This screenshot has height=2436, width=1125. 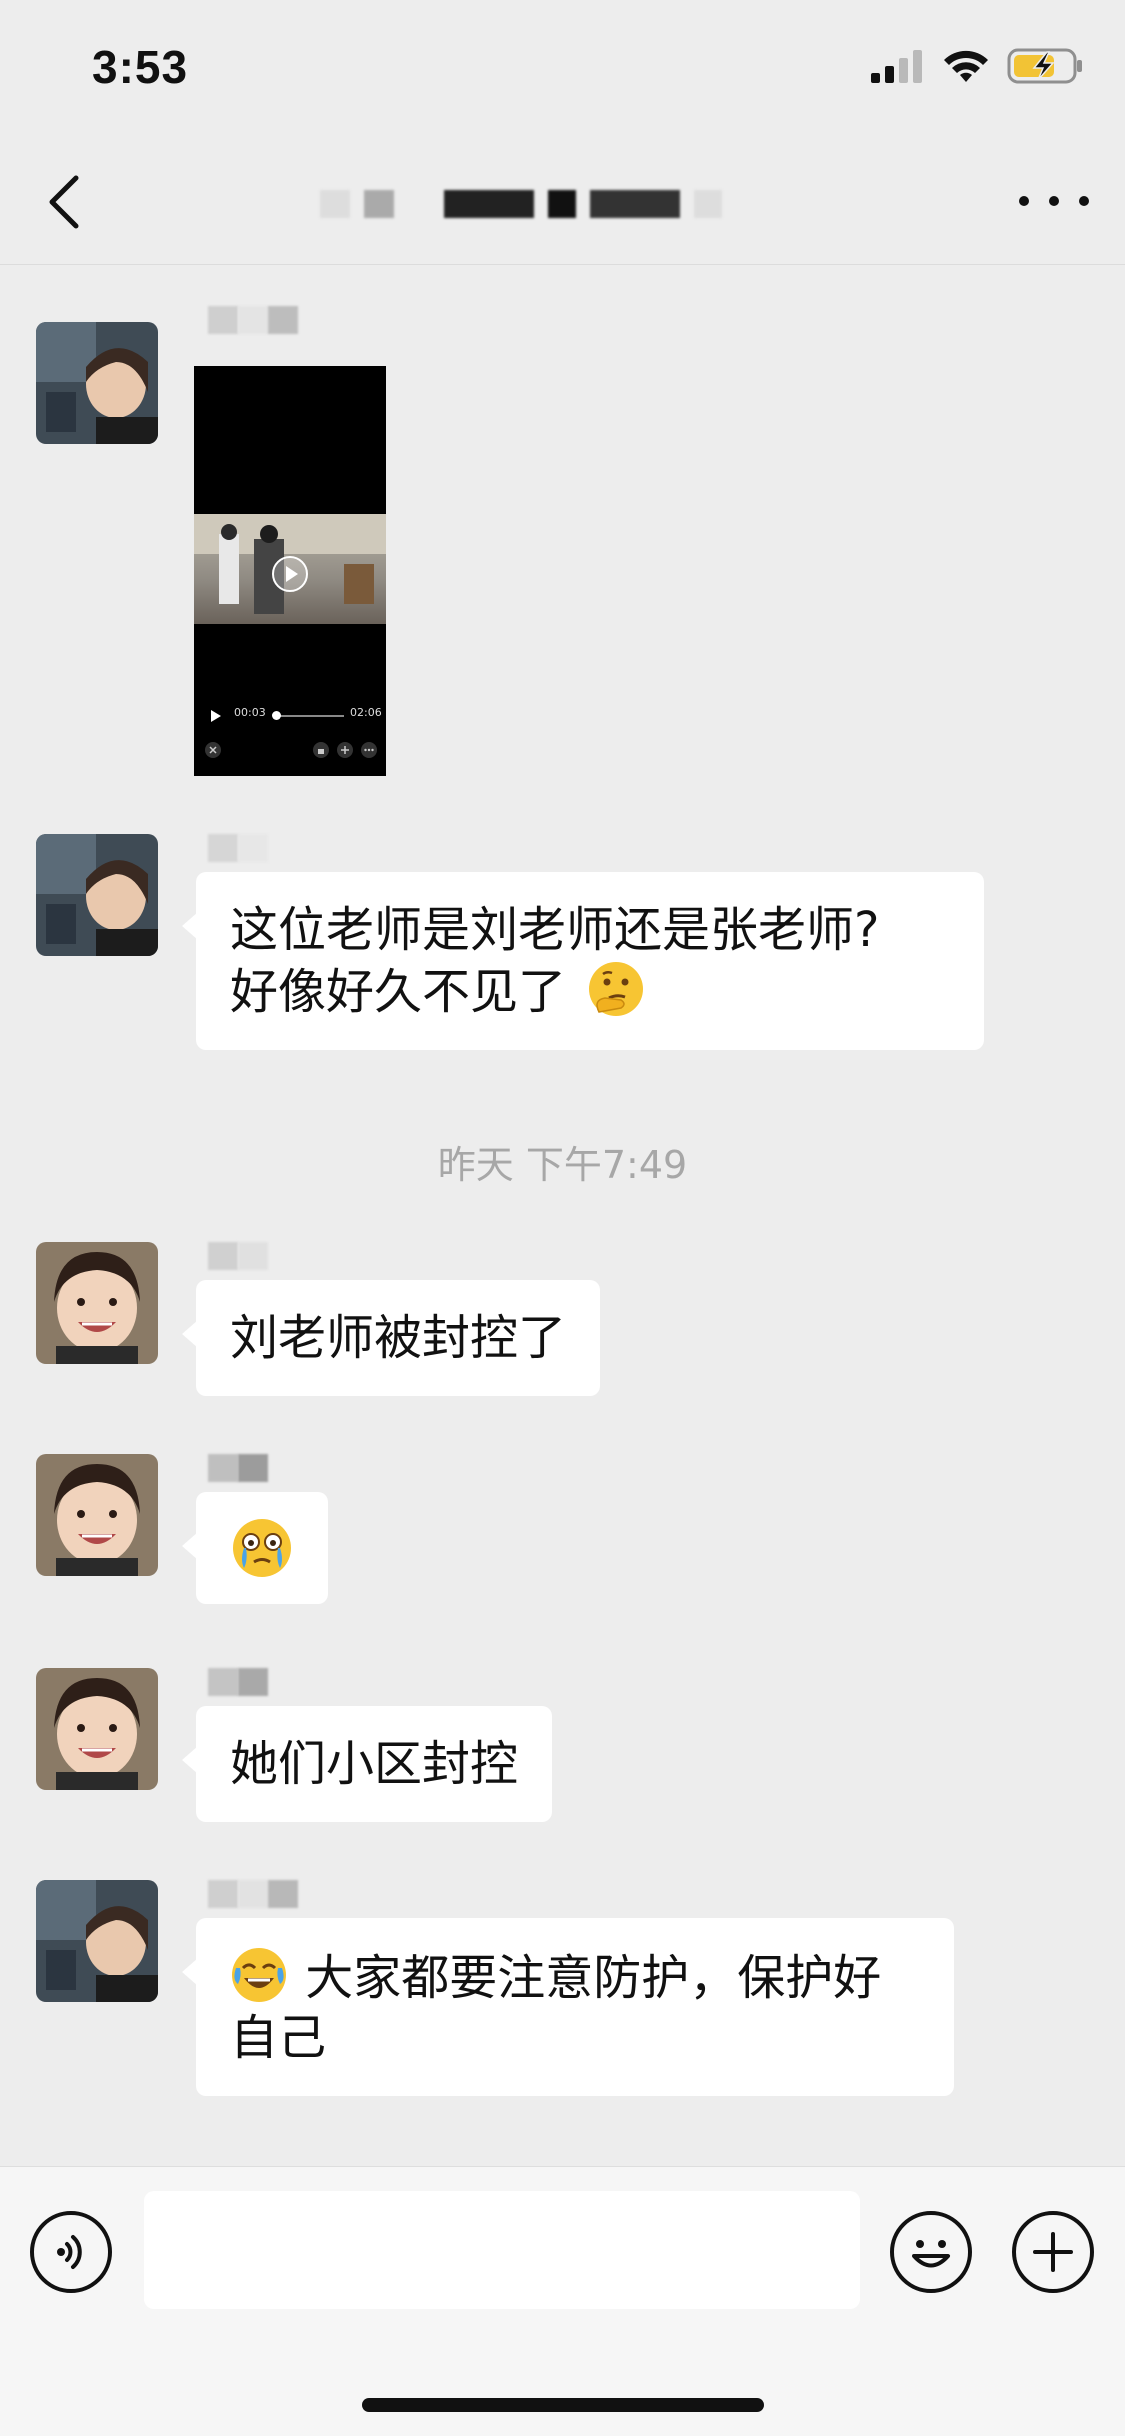 What do you see at coordinates (616, 989) in the screenshot?
I see `thinking-face-icon` at bounding box center [616, 989].